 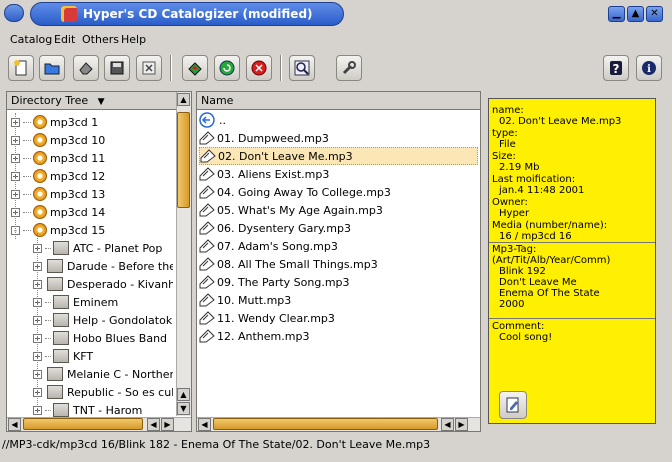 What do you see at coordinates (120, 338) in the screenshot?
I see `tree-item-label: Hobo Blues Band` at bounding box center [120, 338].